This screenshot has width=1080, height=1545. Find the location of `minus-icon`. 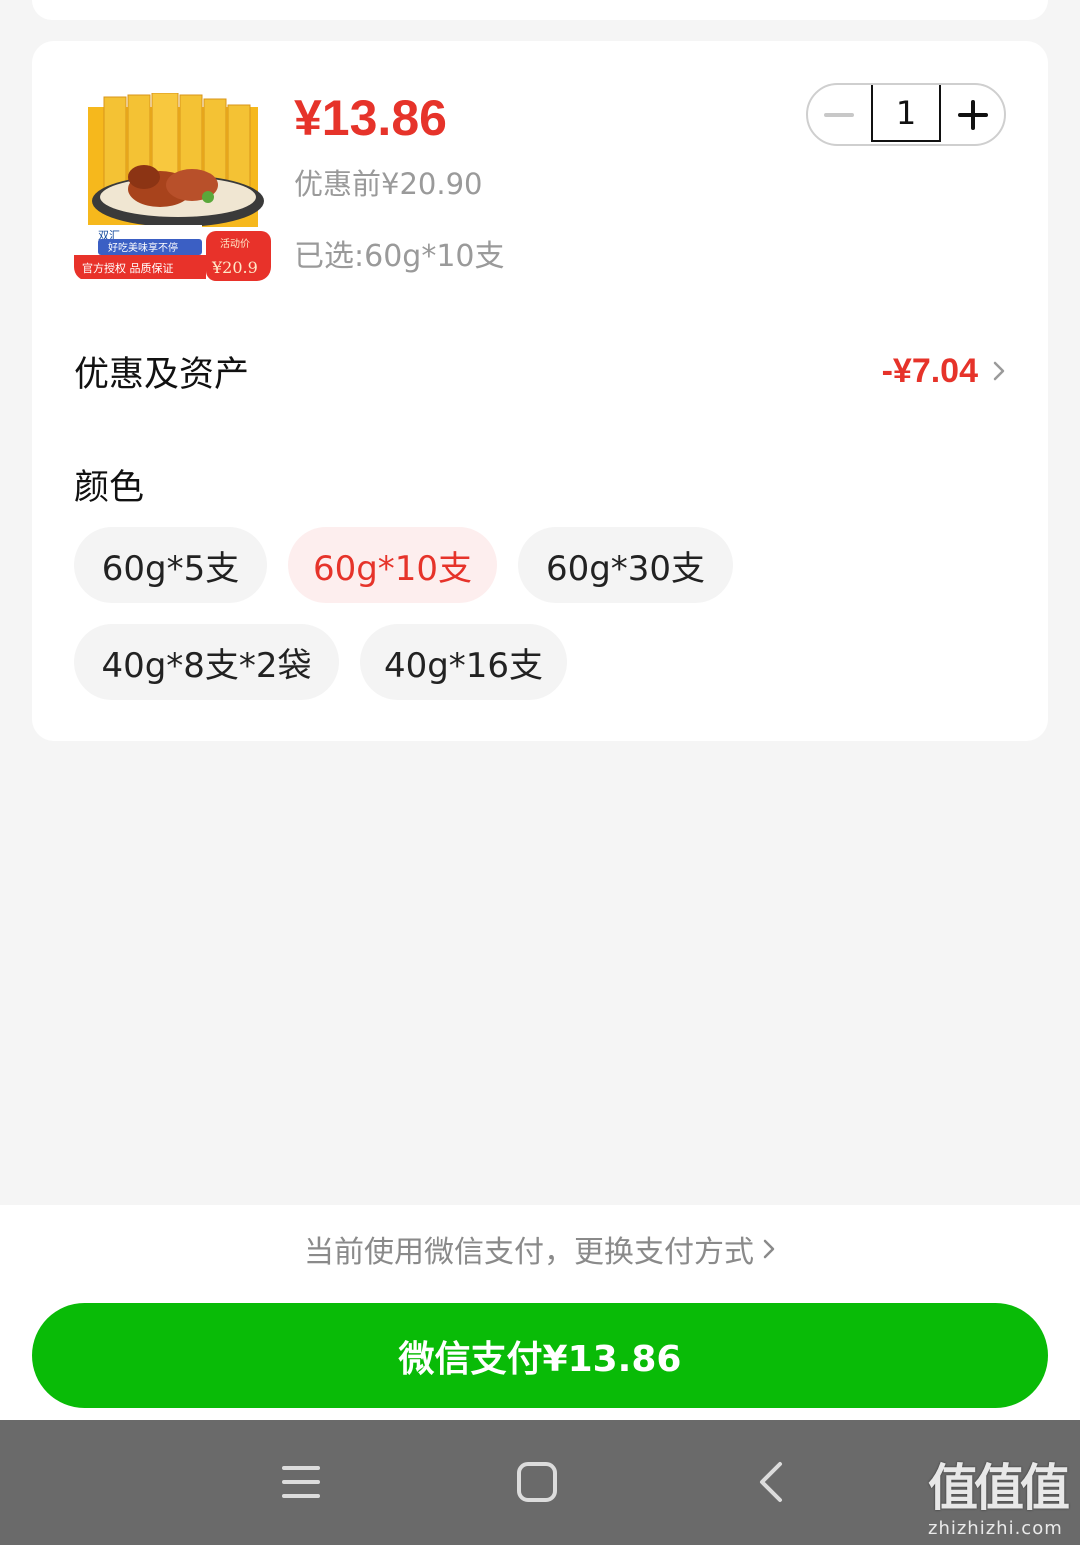

minus-icon is located at coordinates (839, 114).